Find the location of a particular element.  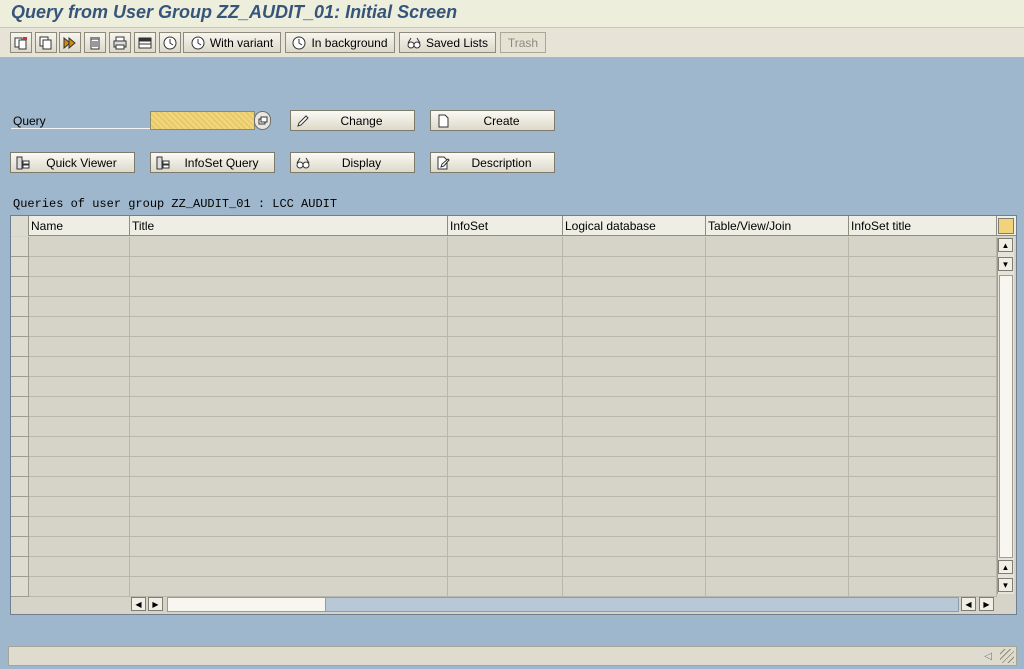

value-help-button is located at coordinates (262, 120).